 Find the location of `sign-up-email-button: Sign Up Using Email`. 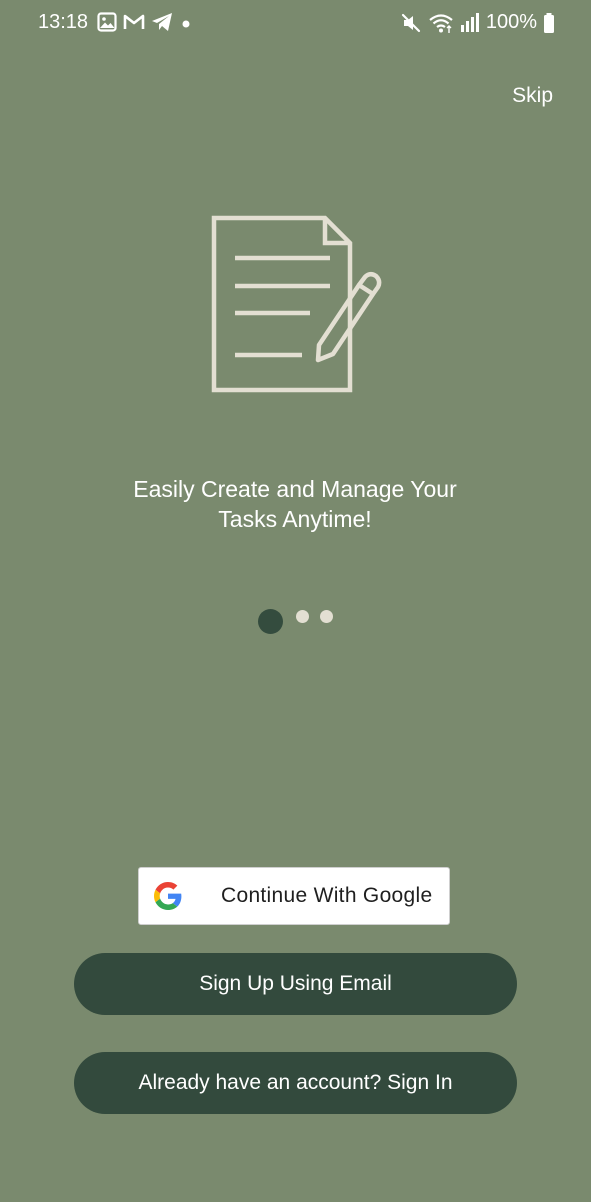

sign-up-email-button: Sign Up Using Email is located at coordinates (295, 984).